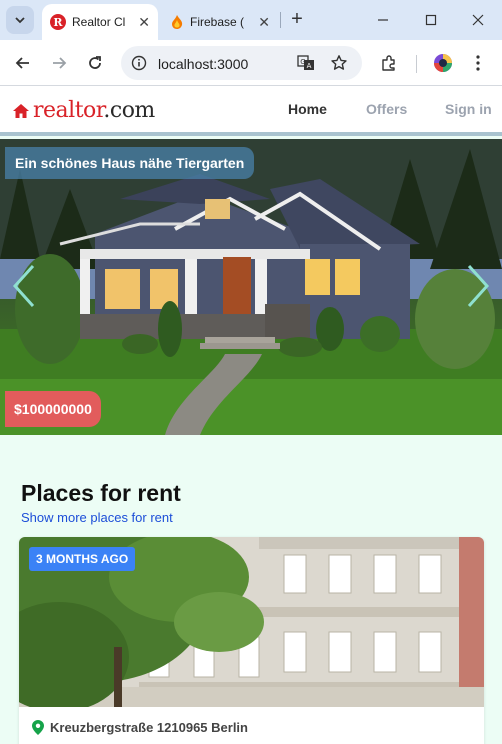 This screenshot has width=502, height=744. I want to click on new-tab-icon: +, so click(297, 19).